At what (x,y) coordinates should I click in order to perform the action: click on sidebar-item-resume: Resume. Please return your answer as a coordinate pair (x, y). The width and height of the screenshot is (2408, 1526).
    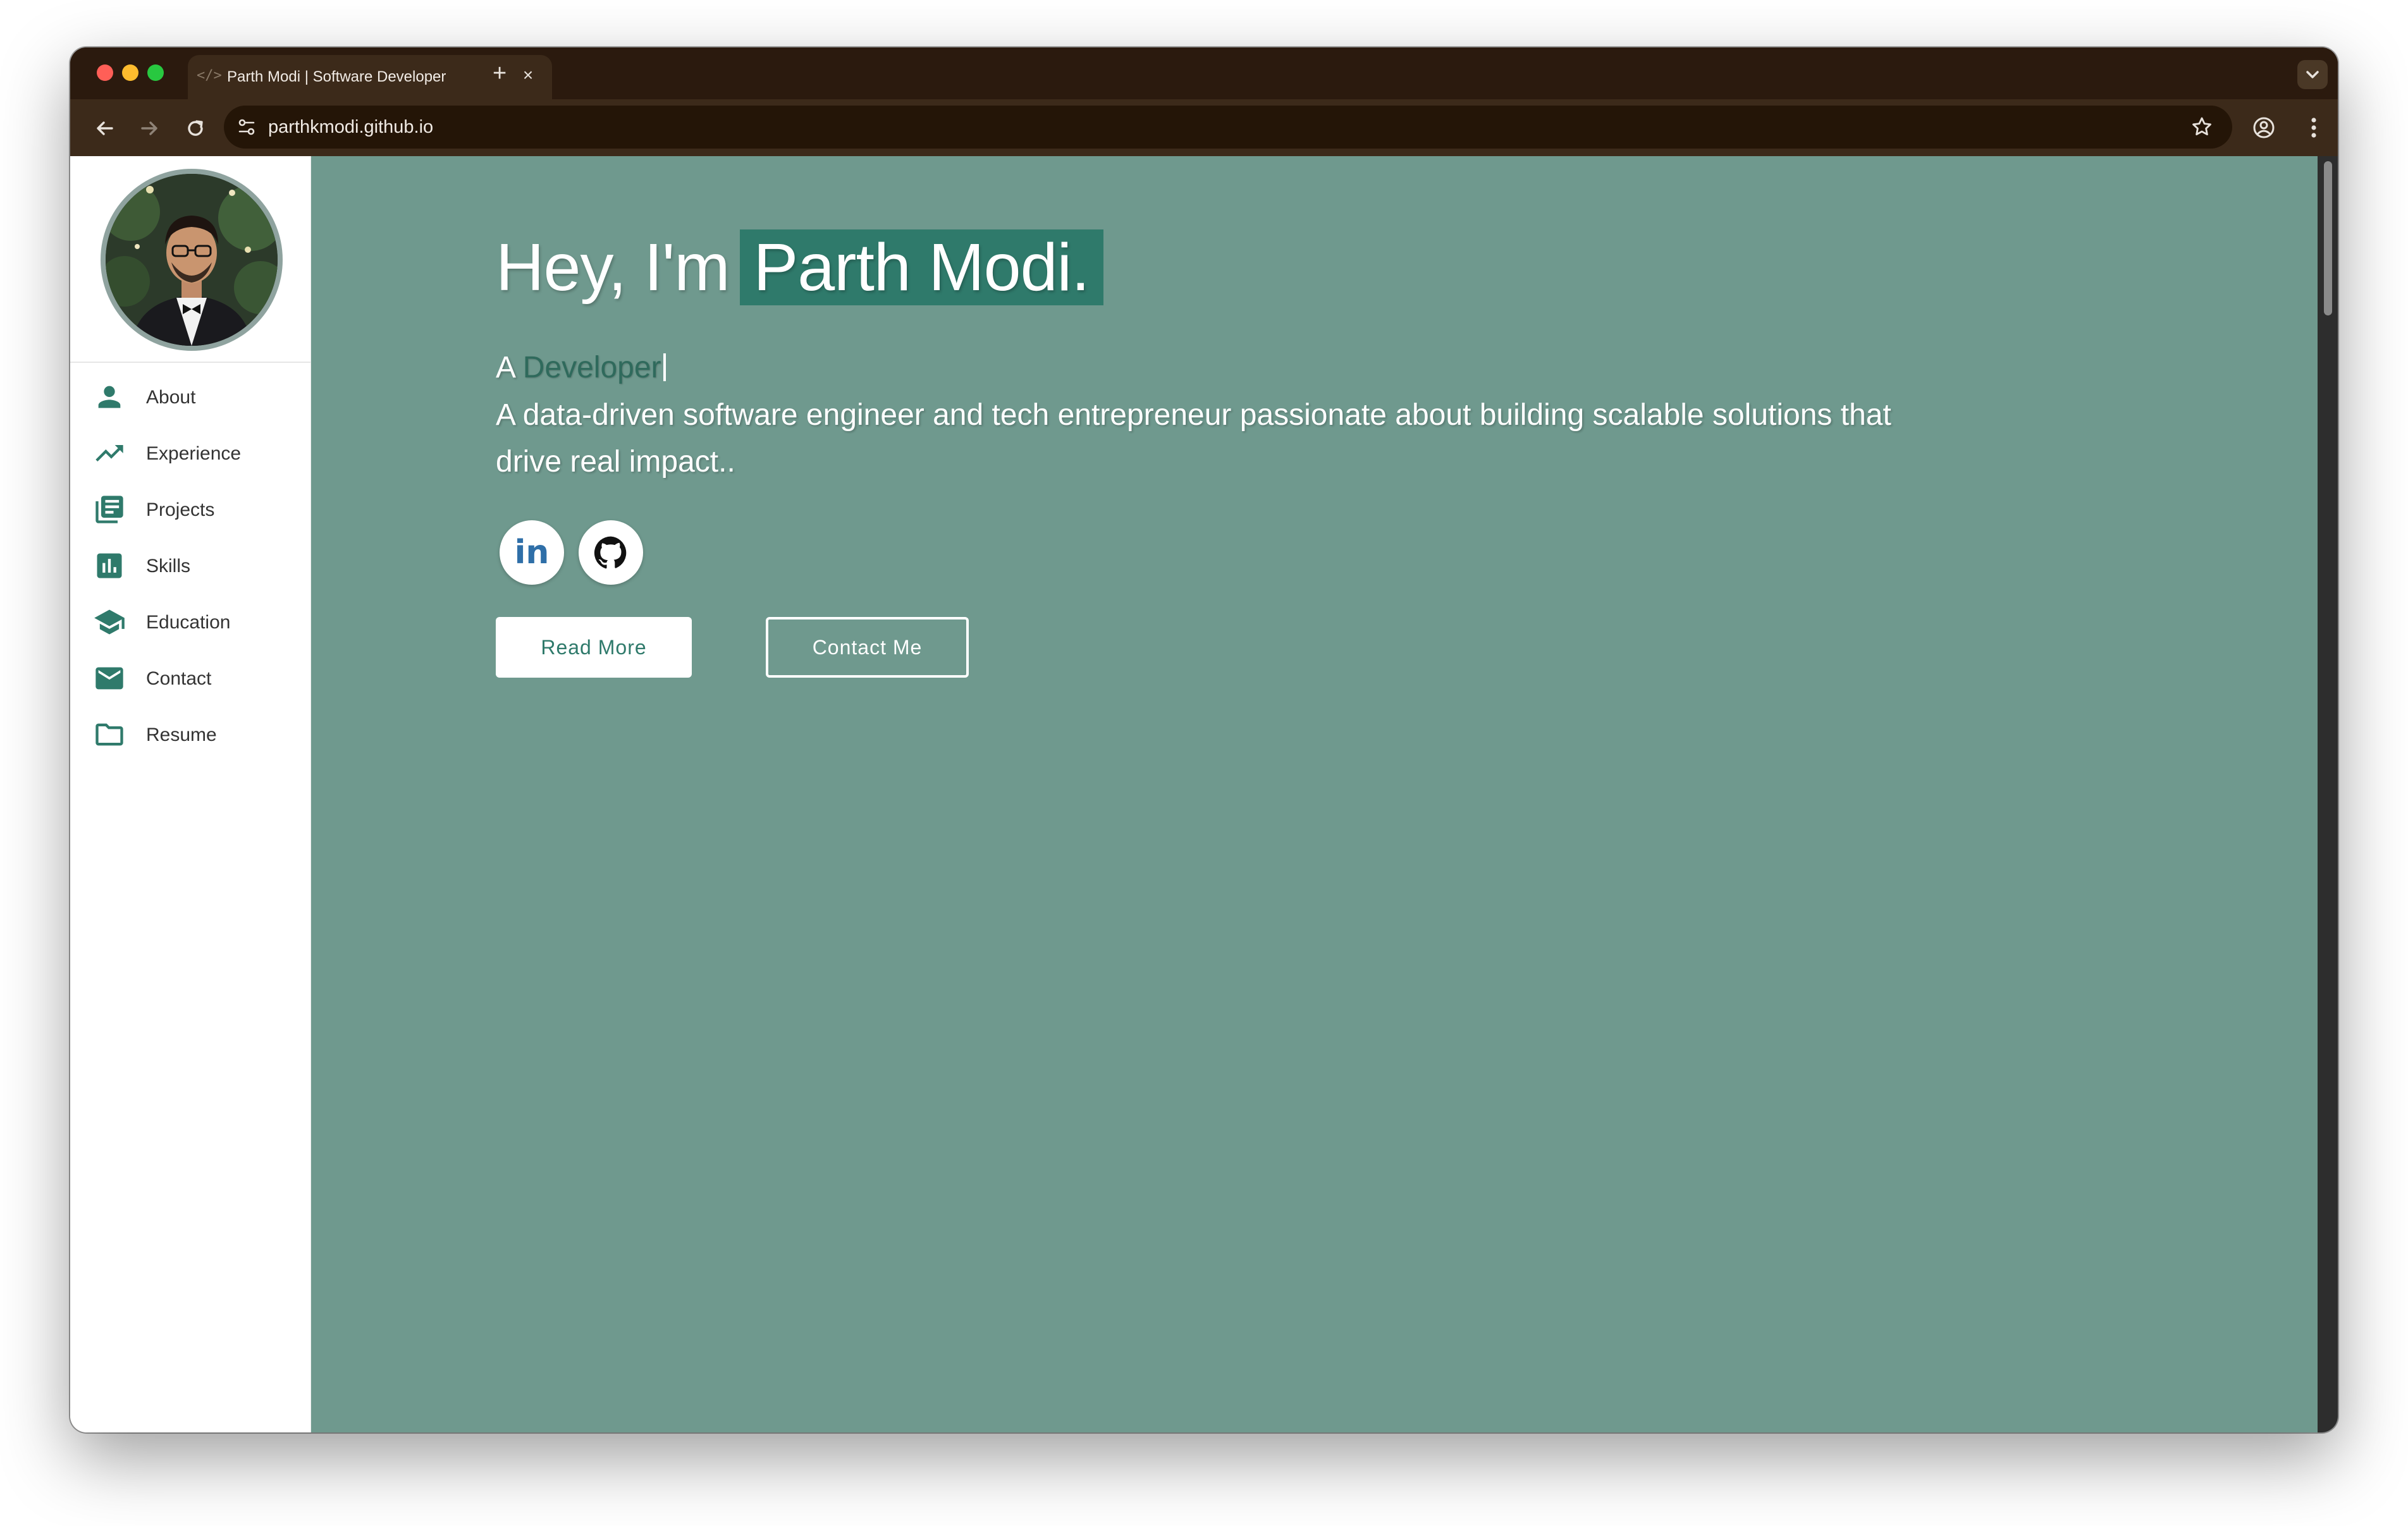
    Looking at the image, I should click on (190, 733).